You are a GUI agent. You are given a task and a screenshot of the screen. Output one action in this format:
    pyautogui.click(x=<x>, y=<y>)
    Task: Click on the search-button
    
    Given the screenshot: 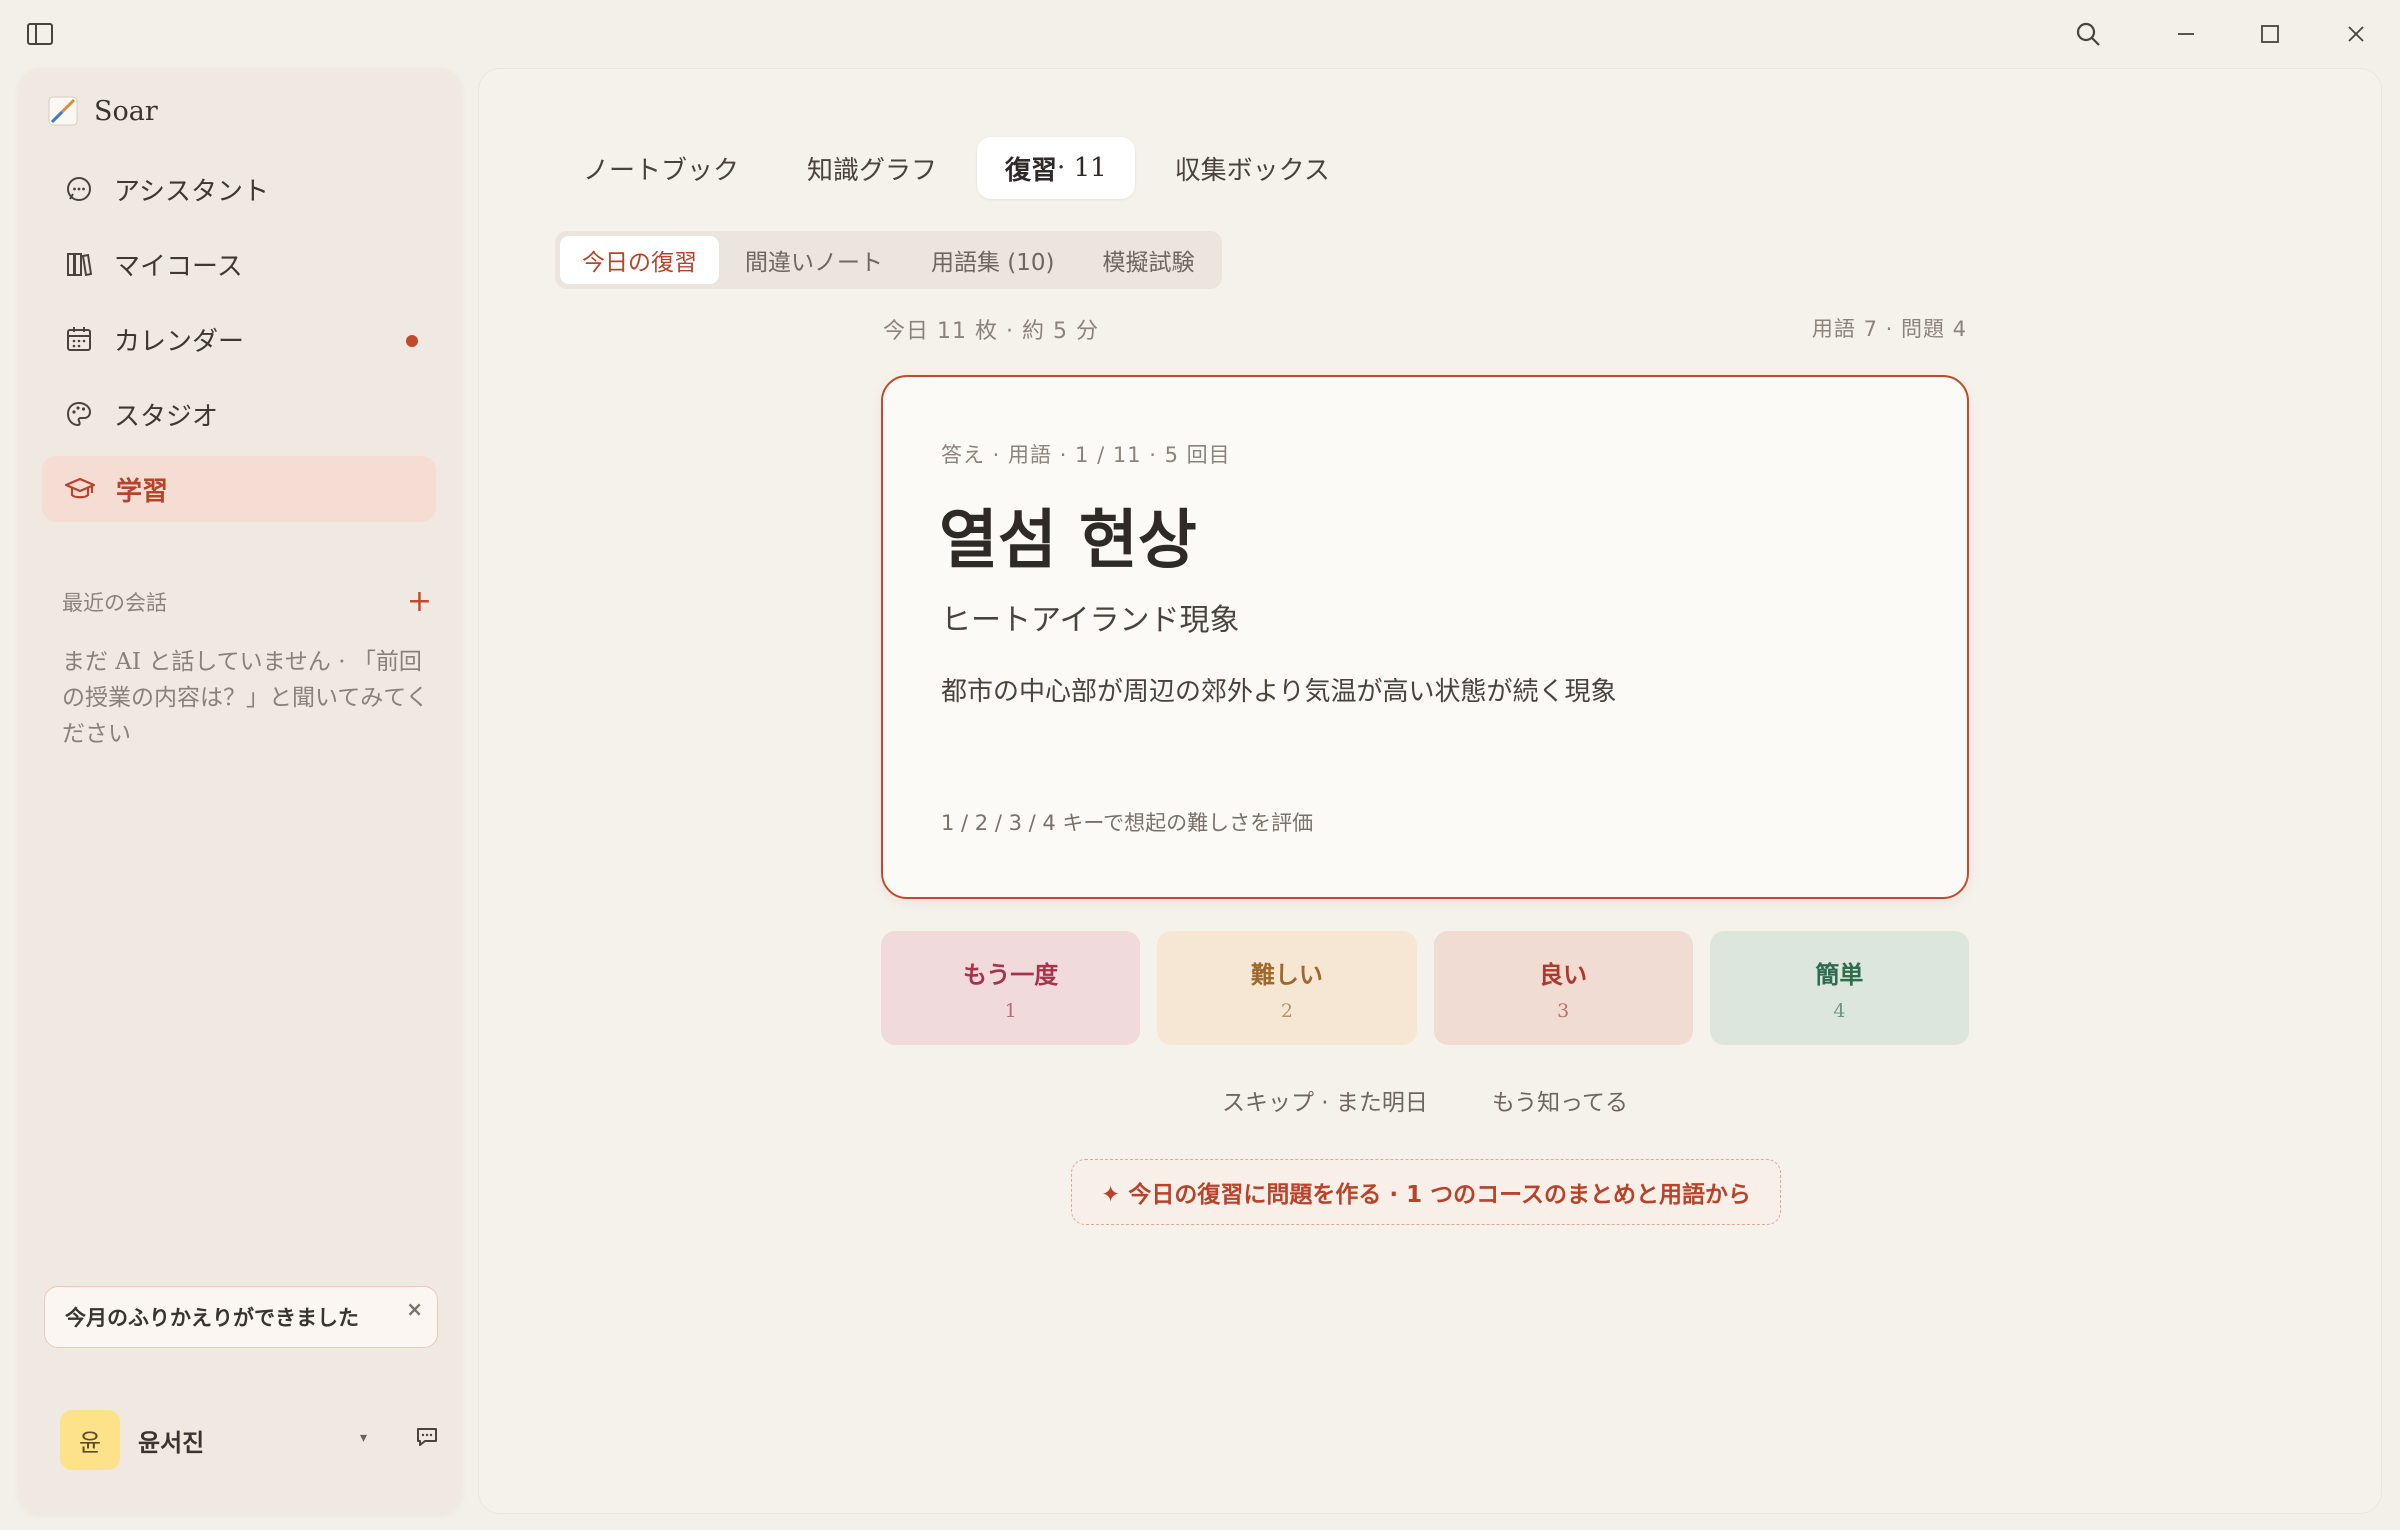 What is the action you would take?
    pyautogui.click(x=2088, y=34)
    